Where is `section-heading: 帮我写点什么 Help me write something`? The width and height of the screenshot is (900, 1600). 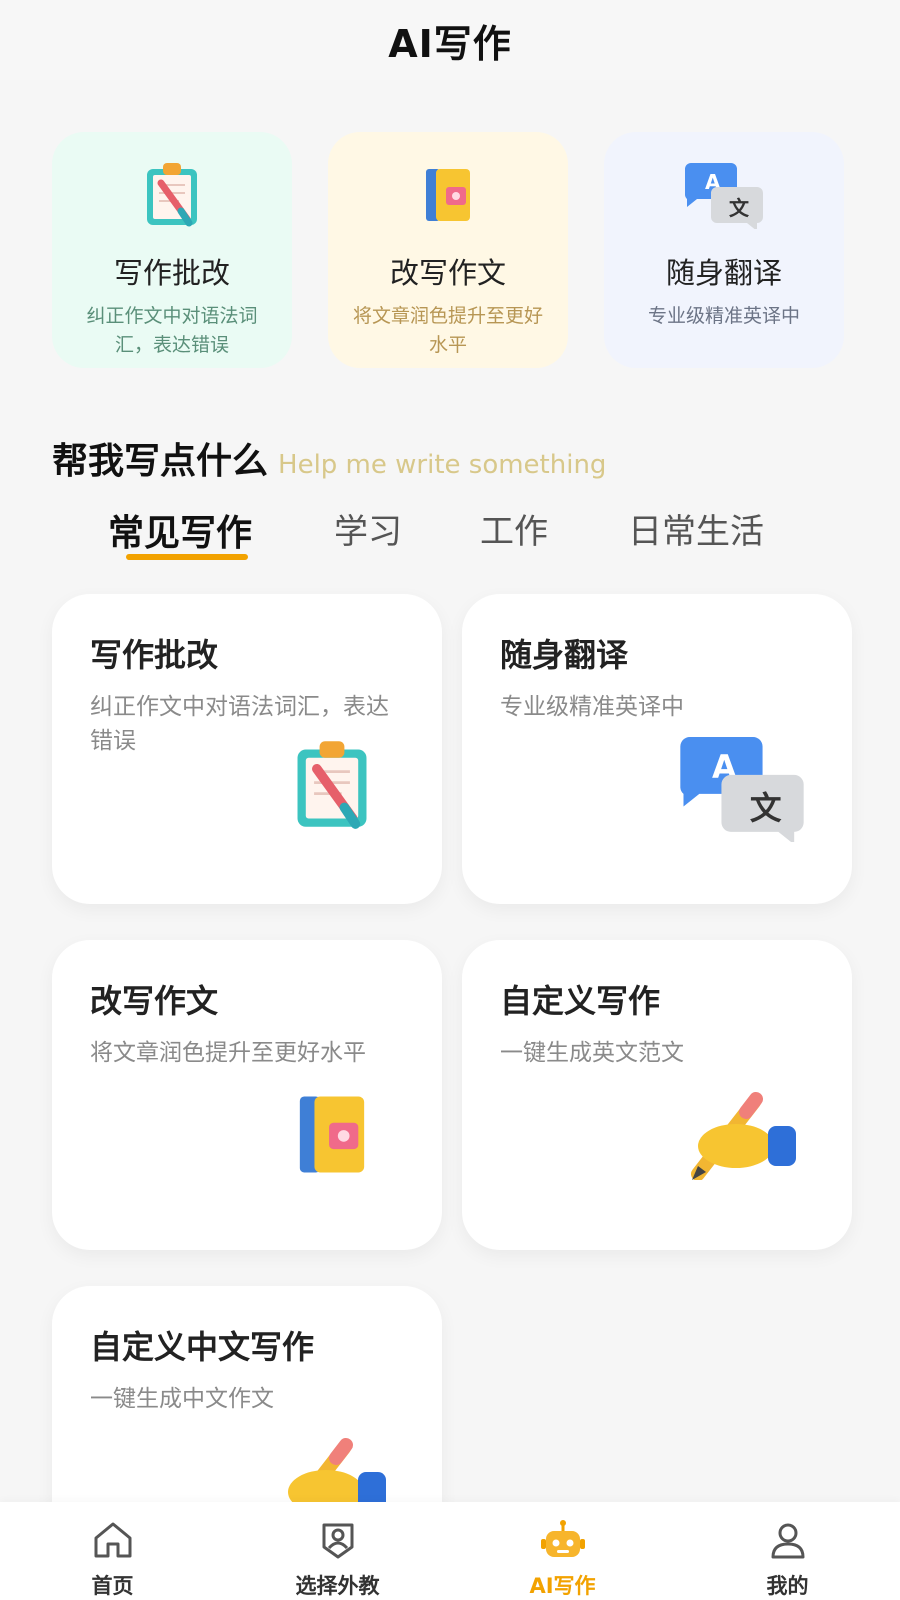 section-heading: 帮我写点什么 Help me write something is located at coordinates (329, 458).